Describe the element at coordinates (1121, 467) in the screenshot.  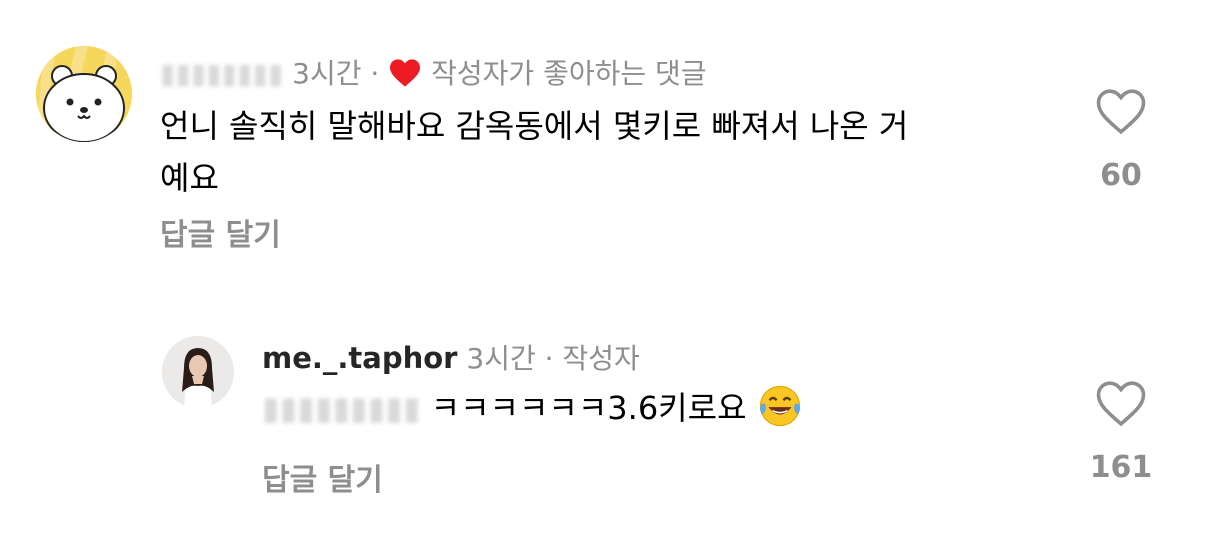
I see `like-count: 161` at that location.